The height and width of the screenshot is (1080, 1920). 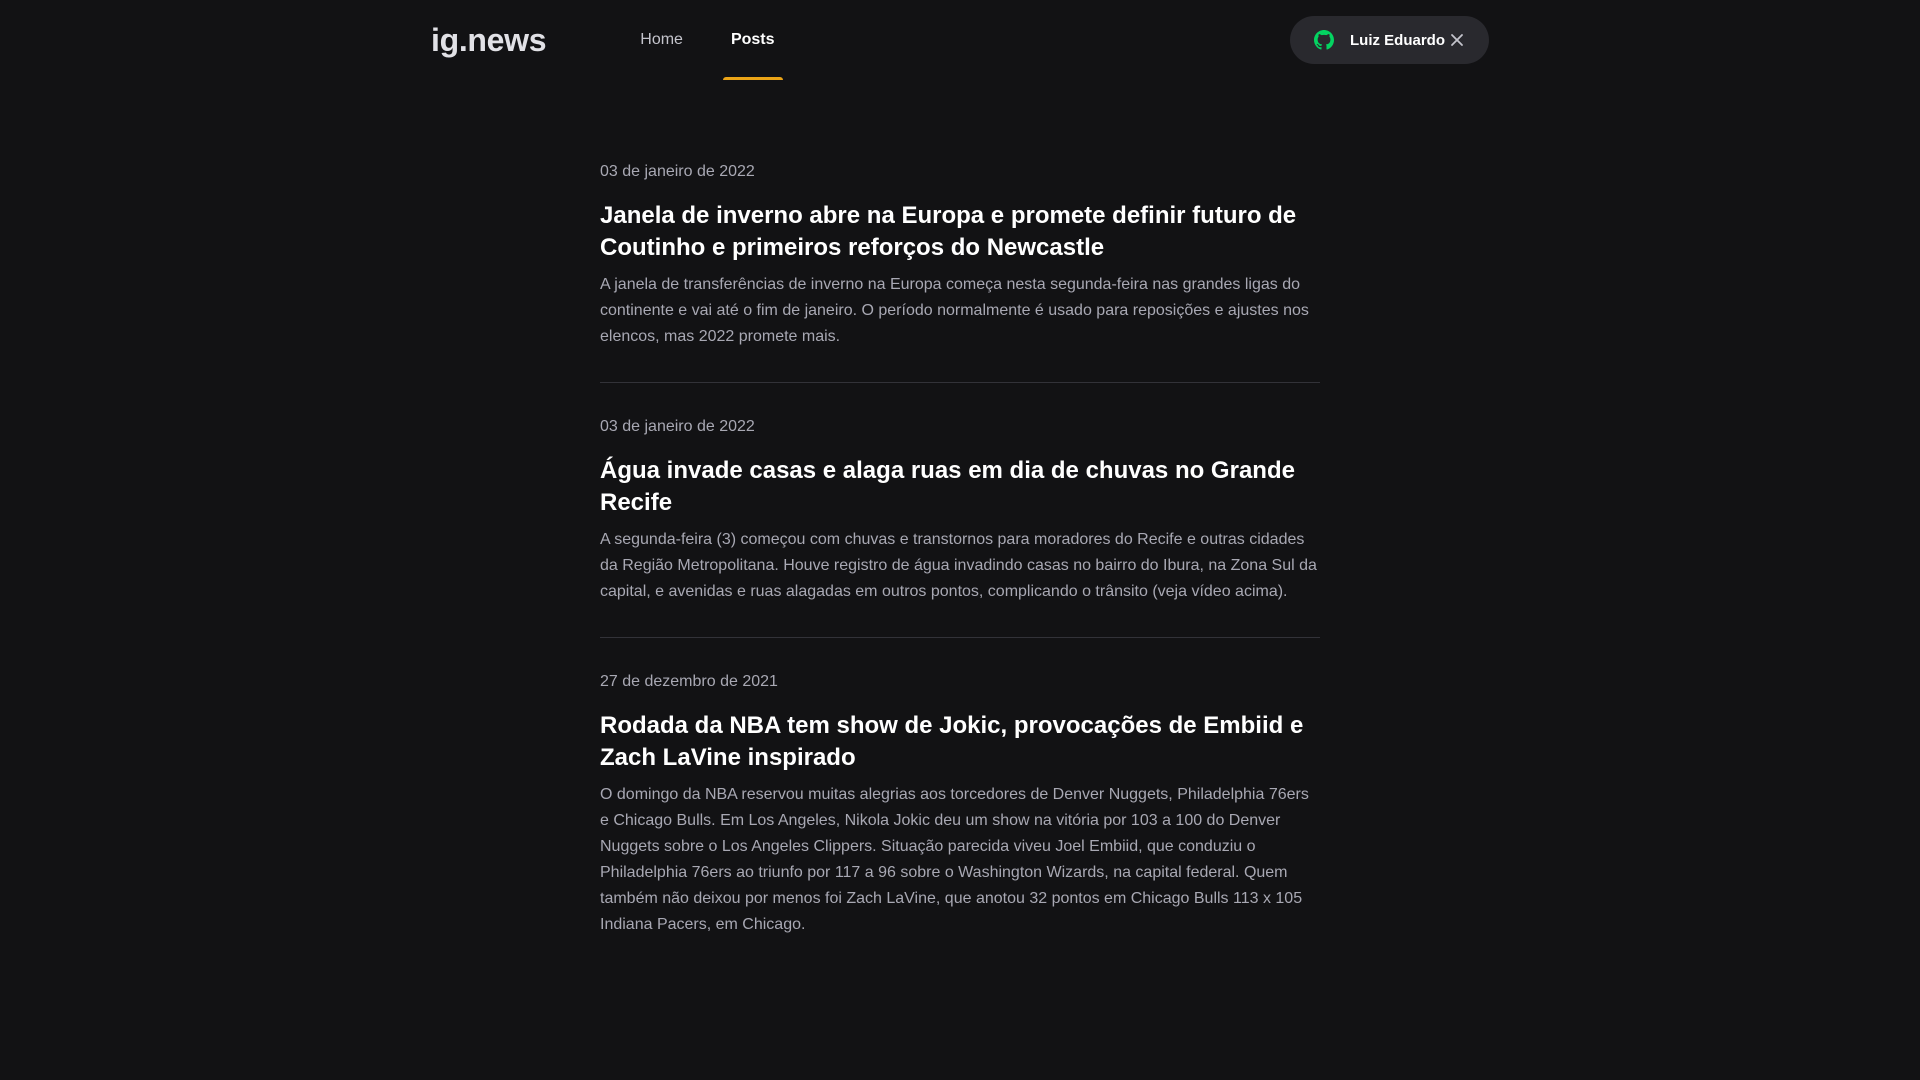 What do you see at coordinates (752, 40) in the screenshot?
I see `nav-link-posts: Posts` at bounding box center [752, 40].